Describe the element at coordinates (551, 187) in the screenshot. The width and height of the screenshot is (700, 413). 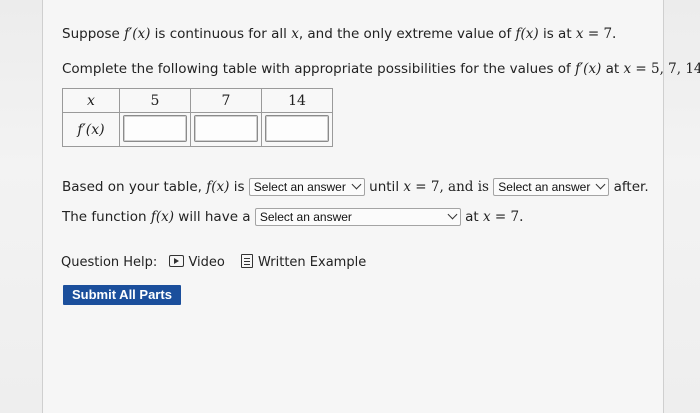
I see `behavior-after-select: Select an answer` at that location.